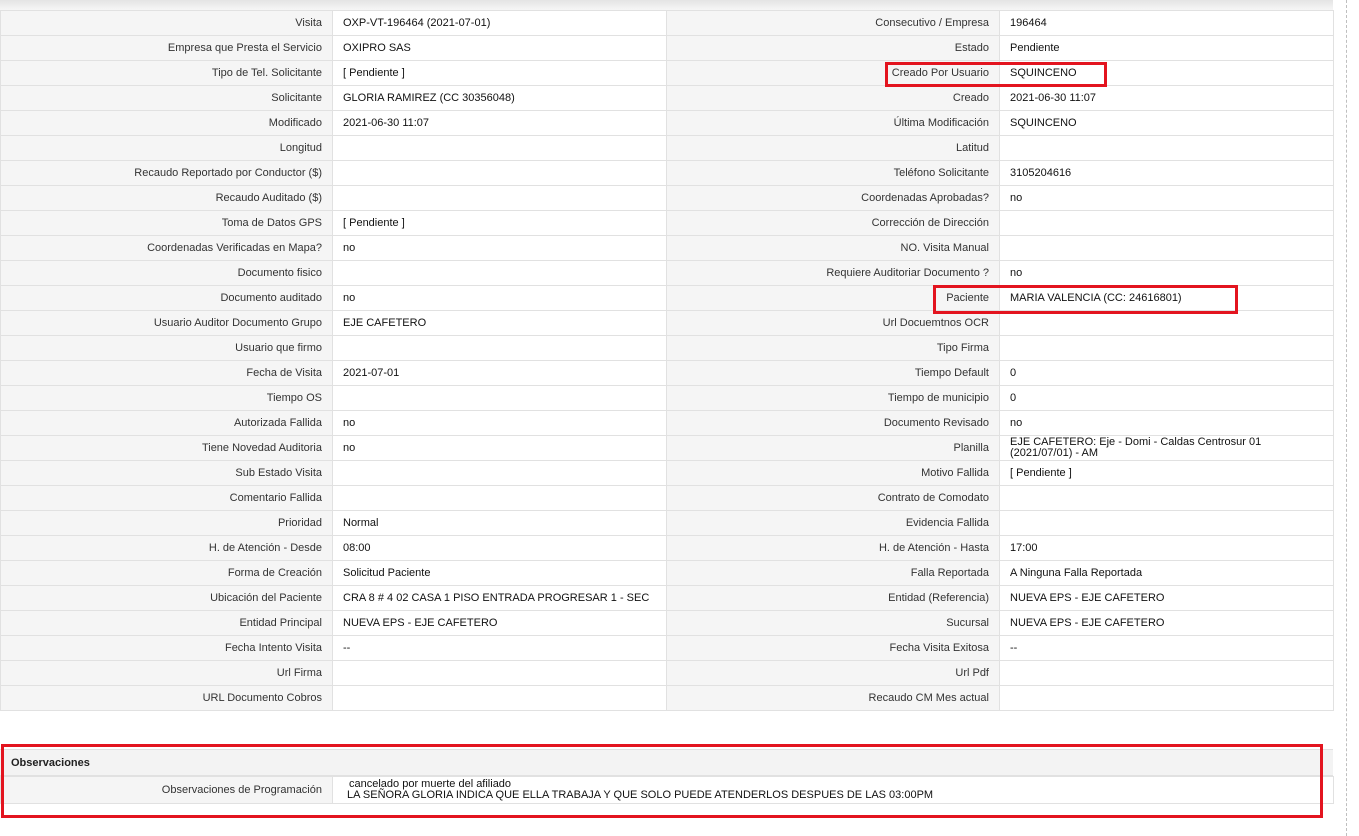  What do you see at coordinates (833, 373) in the screenshot?
I see `field-label: Tiempo Default` at bounding box center [833, 373].